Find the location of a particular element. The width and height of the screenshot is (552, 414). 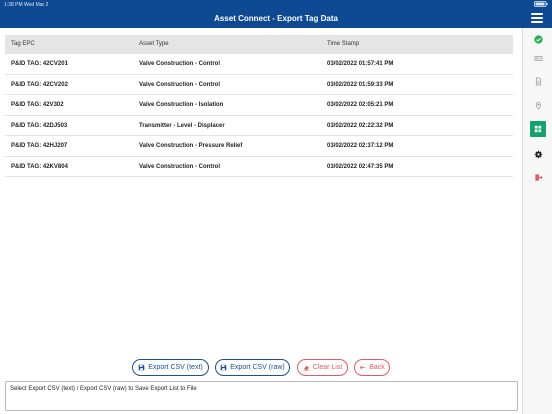

rail-logout-button is located at coordinates (538, 177).